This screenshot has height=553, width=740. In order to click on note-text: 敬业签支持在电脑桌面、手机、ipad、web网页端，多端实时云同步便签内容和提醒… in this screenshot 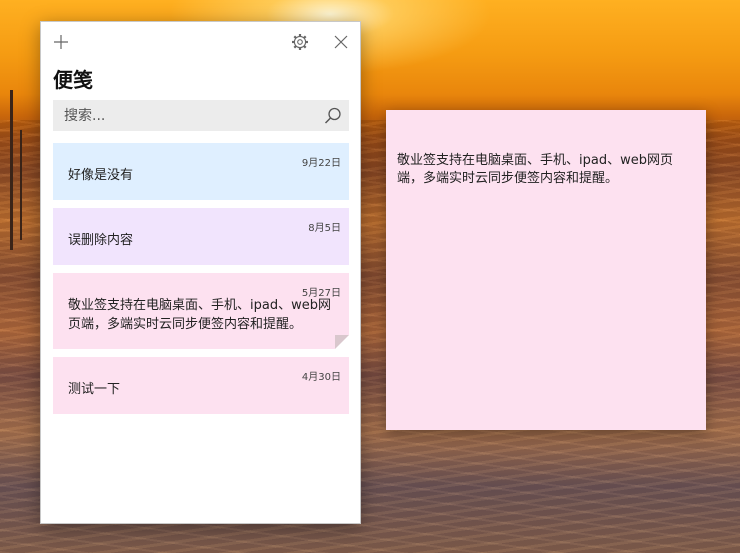, I will do `click(199, 315)`.